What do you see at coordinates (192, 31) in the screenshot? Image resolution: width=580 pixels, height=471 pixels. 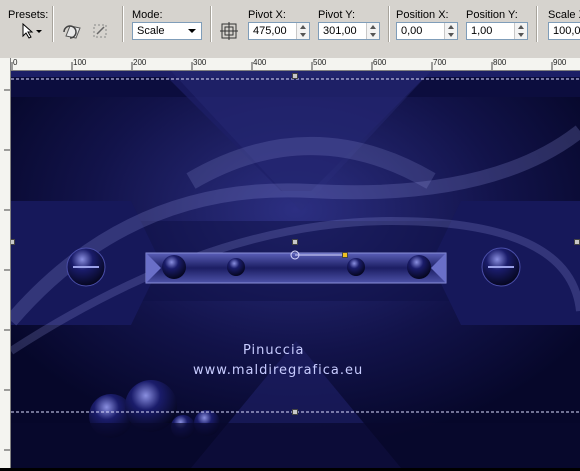 I see `chevron-down-icon` at bounding box center [192, 31].